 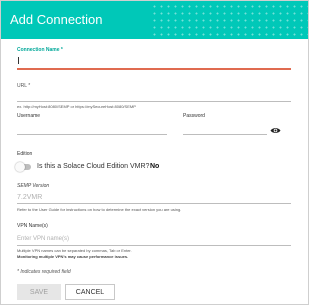 I want to click on dialog-title: Add Connection, so click(x=56, y=19).